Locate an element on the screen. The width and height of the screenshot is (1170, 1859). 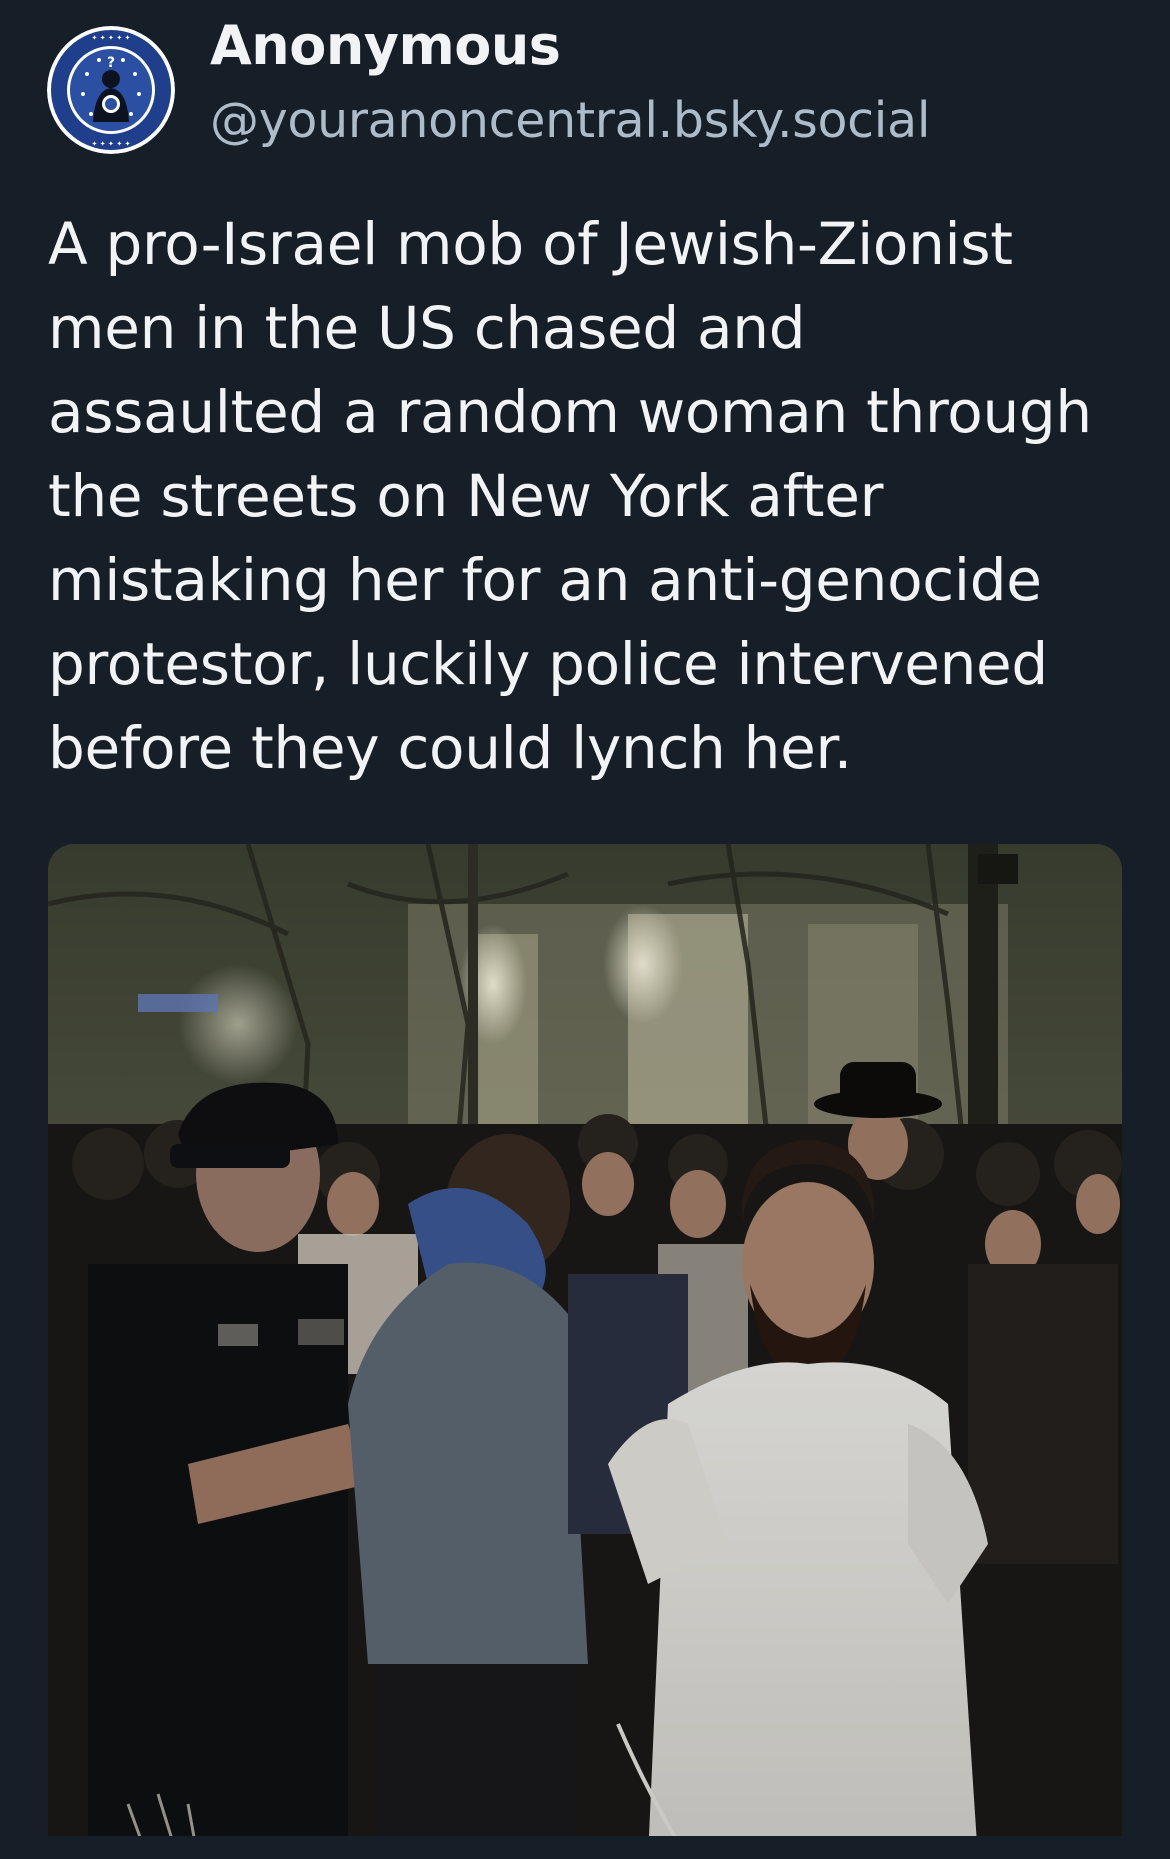
anonymous-seal-icon: ✦ ✦ ✦ ✦ ✦ ✦ ✦ ✦ ✦ ✦ ? is located at coordinates (111, 90).